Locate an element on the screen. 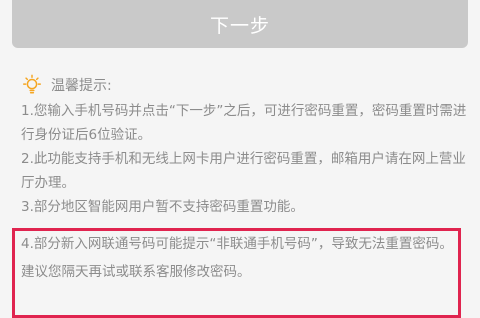  next-step-button: 下一步 is located at coordinates (240, 24).